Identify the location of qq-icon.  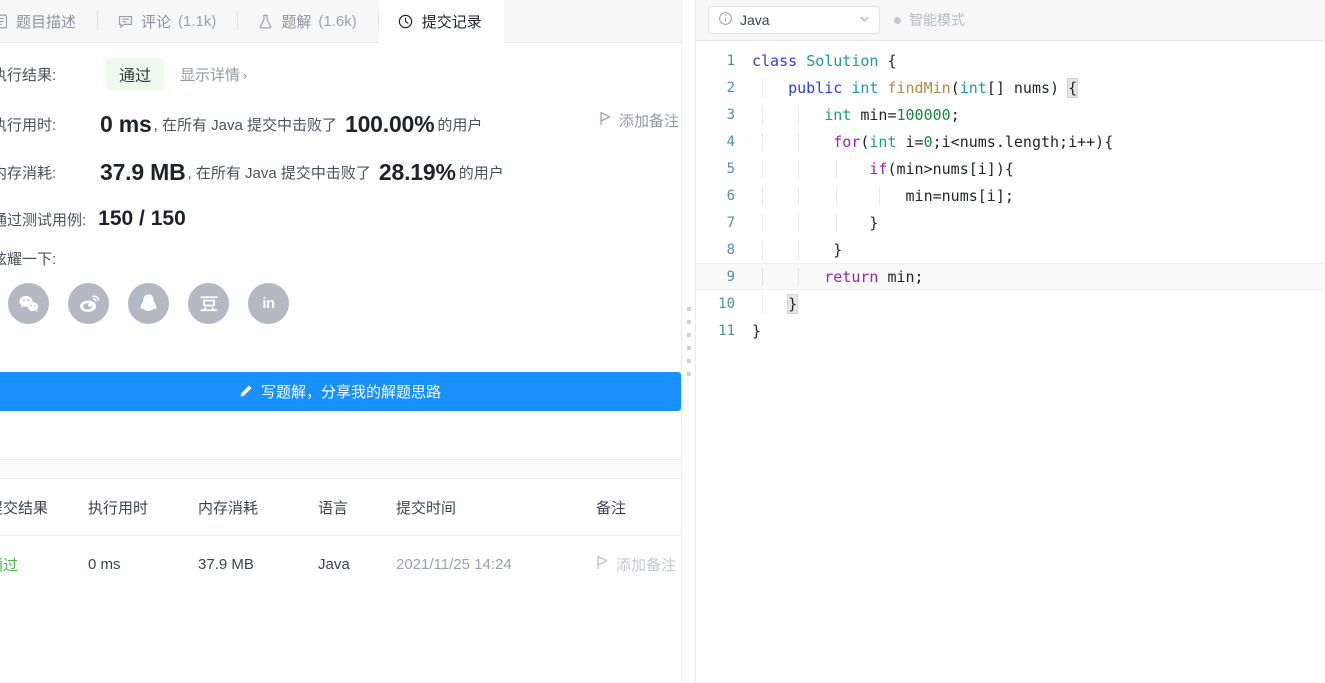
(148, 303).